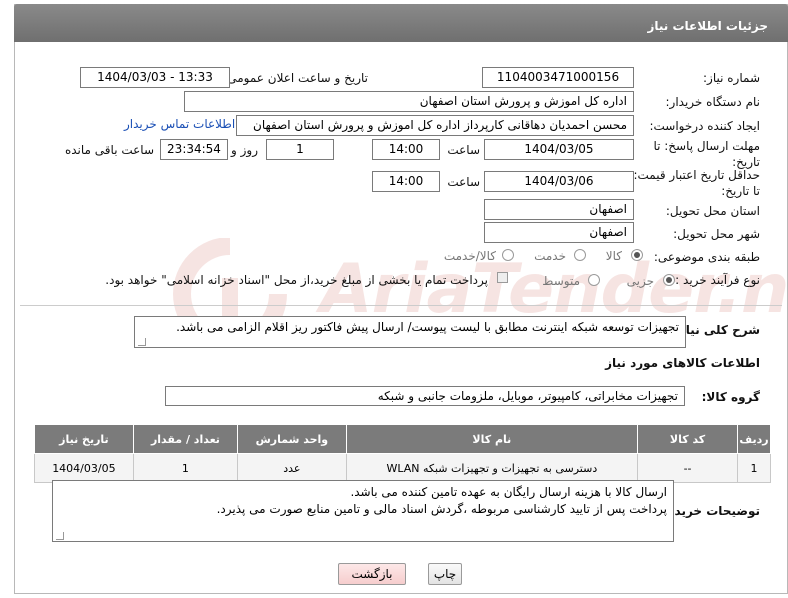 The width and height of the screenshot is (788, 598). What do you see at coordinates (754, 468) in the screenshot?
I see `cell-row: 1` at bounding box center [754, 468].